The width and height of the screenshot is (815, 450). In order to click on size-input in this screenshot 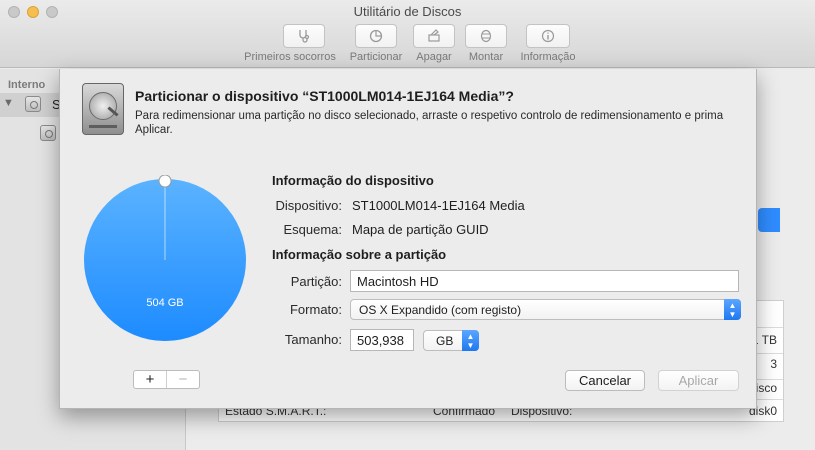, I will do `click(382, 340)`.